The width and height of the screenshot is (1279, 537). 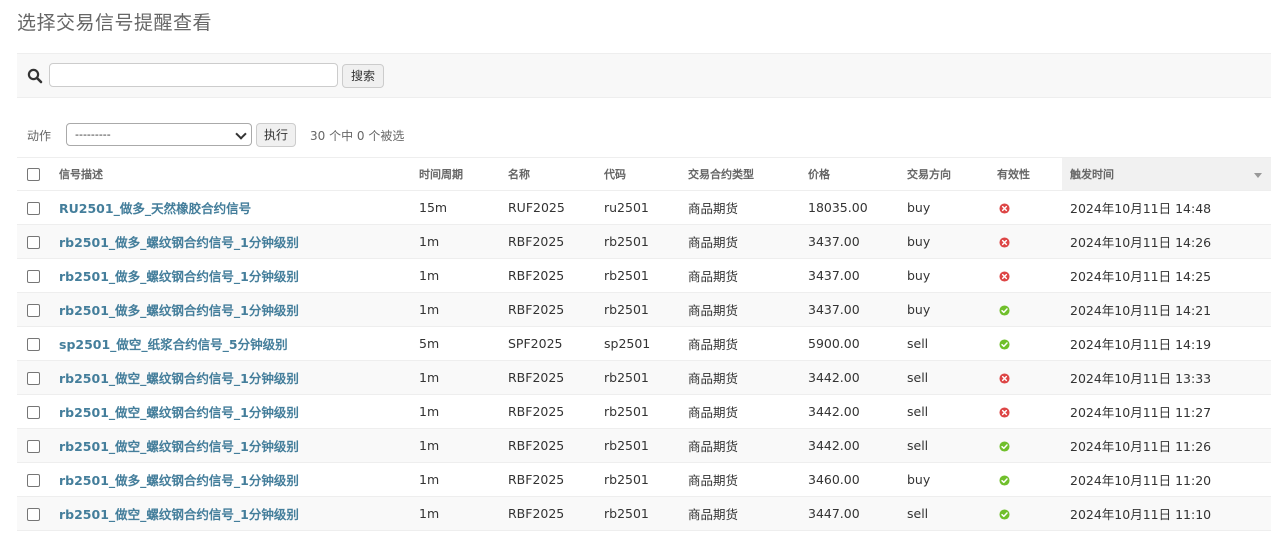 What do you see at coordinates (193, 75) in the screenshot?
I see `search-input` at bounding box center [193, 75].